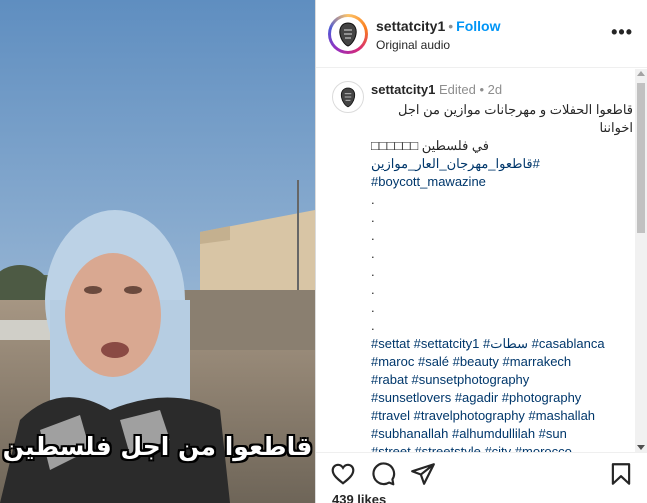  I want to click on caption-time: 2d, so click(495, 89).